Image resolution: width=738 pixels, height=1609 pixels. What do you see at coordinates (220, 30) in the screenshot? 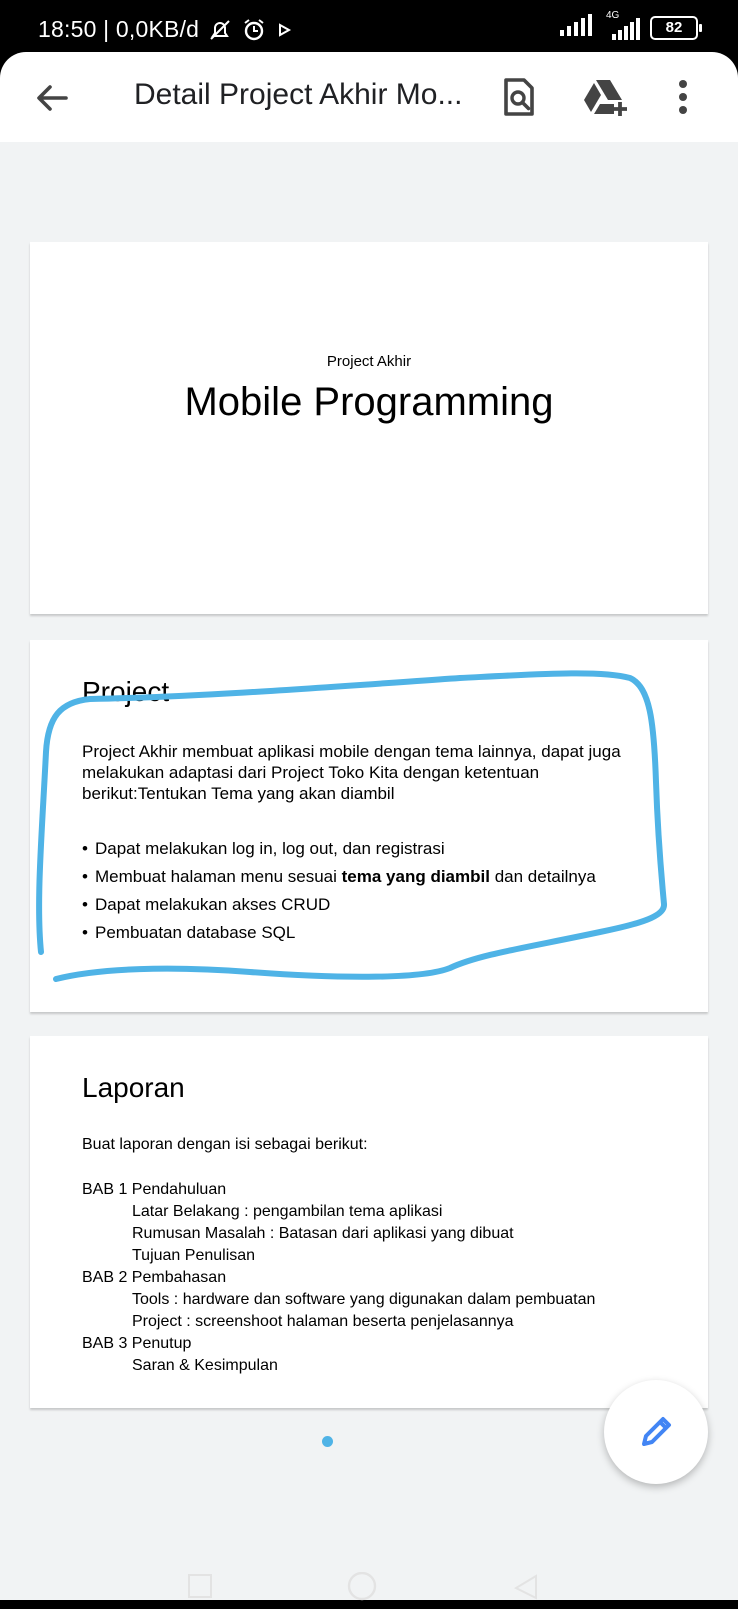
I see `muted-bell-icon` at bounding box center [220, 30].